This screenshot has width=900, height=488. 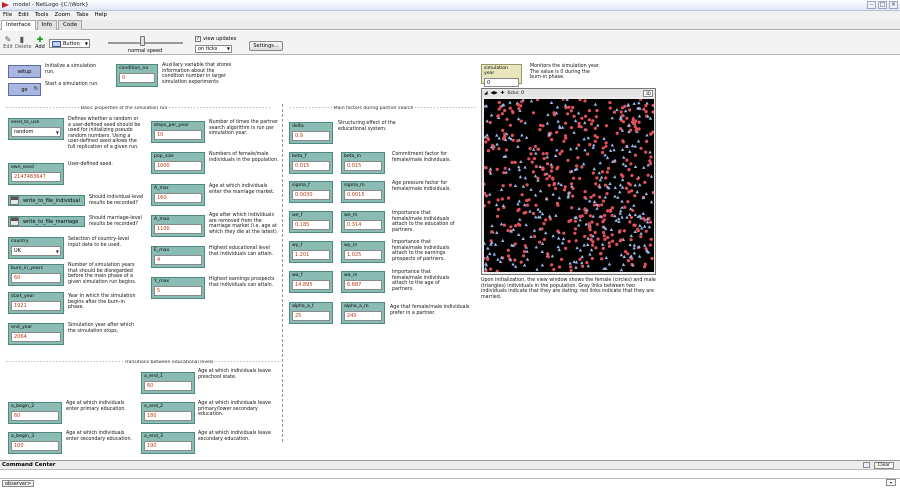 I want to click on pop-size-input: pop_size 1000, so click(x=178, y=163).